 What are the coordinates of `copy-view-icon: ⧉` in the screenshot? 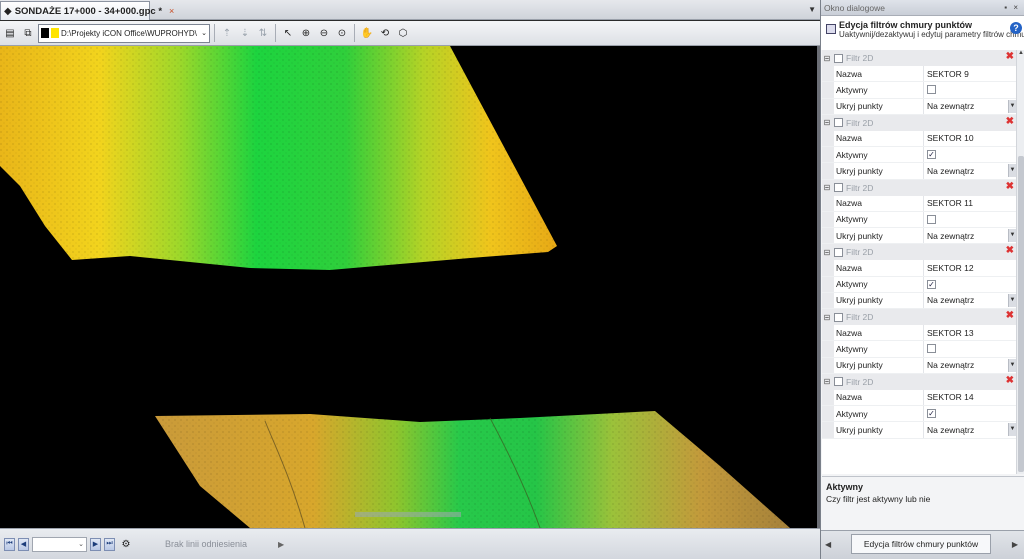 It's located at (28, 33).